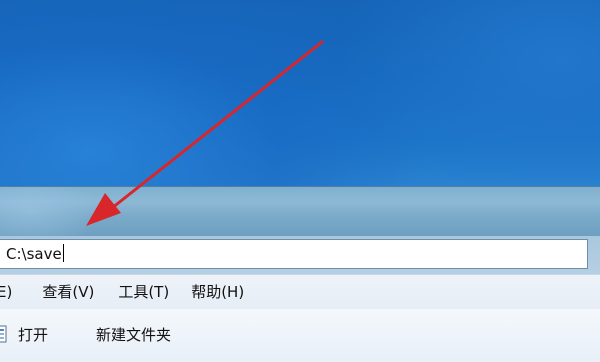 The height and width of the screenshot is (362, 600). I want to click on menu-edit: E), so click(10, 292).